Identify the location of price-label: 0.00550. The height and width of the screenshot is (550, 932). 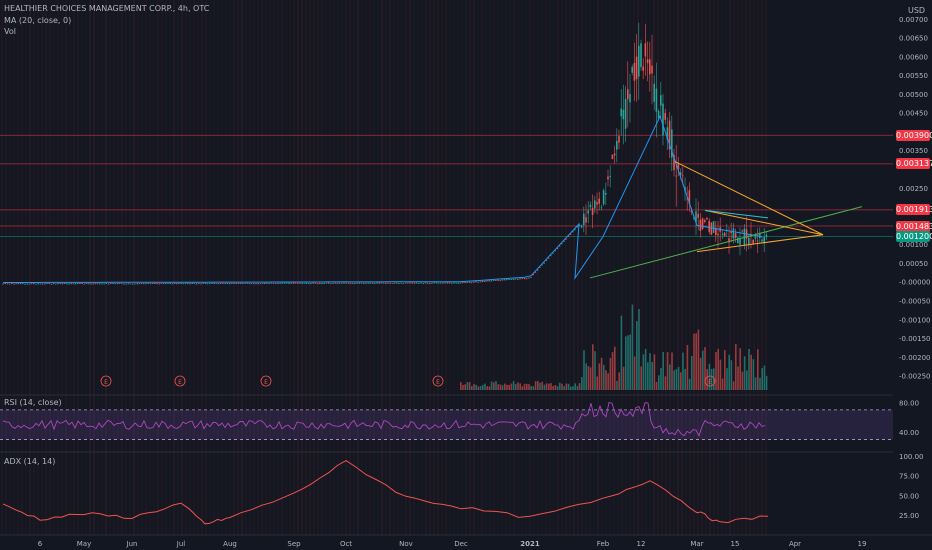
(913, 76).